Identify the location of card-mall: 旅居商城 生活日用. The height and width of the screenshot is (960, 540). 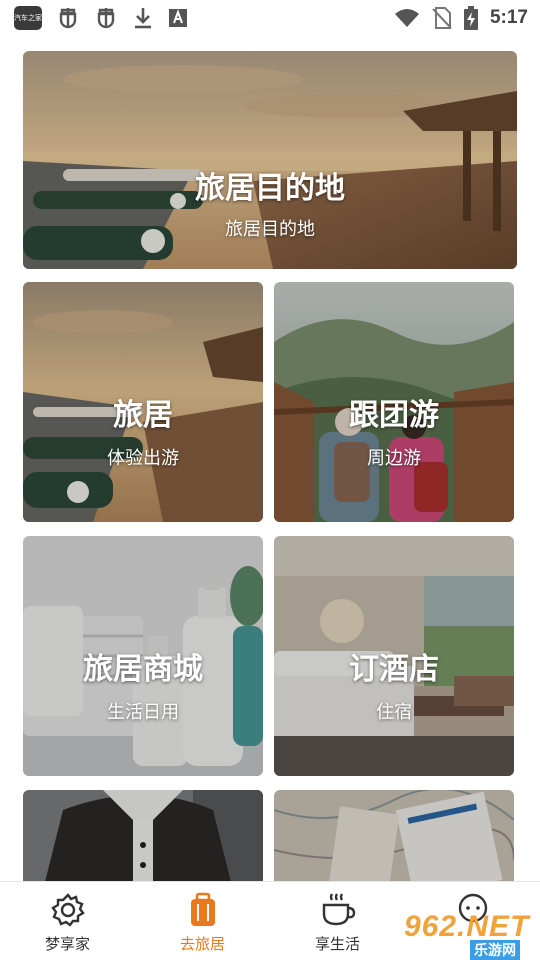
(143, 656).